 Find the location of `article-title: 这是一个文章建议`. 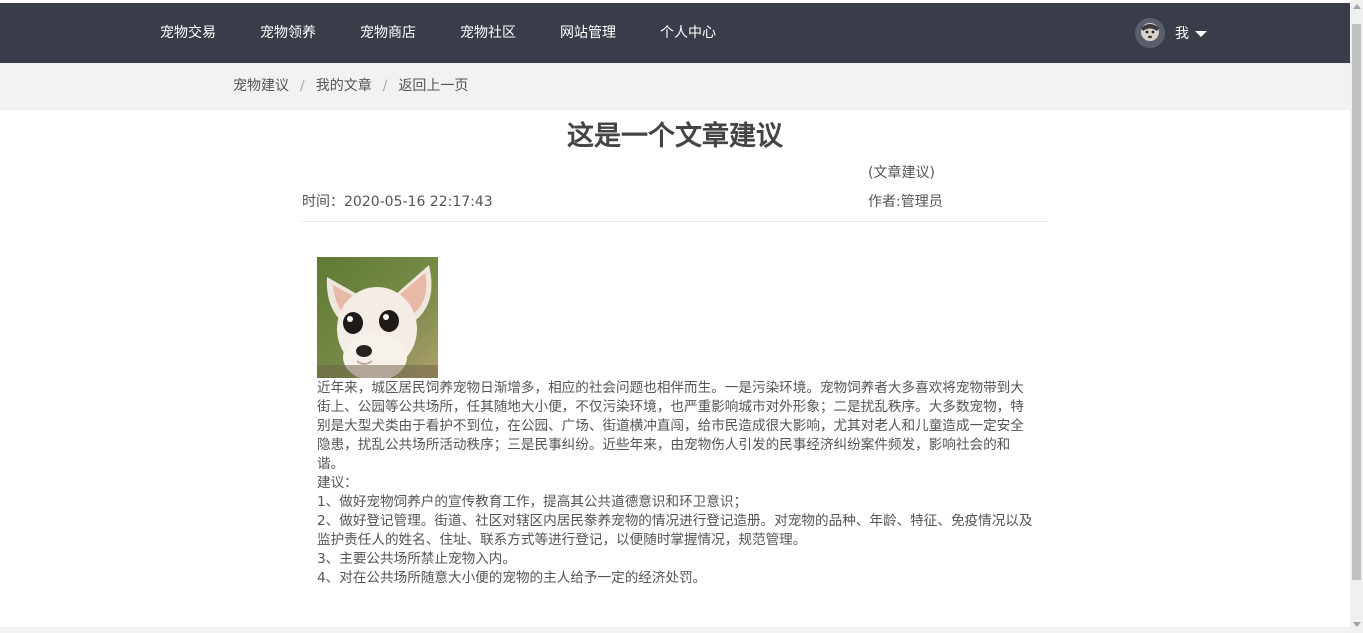

article-title: 这是一个文章建议 is located at coordinates (675, 136).